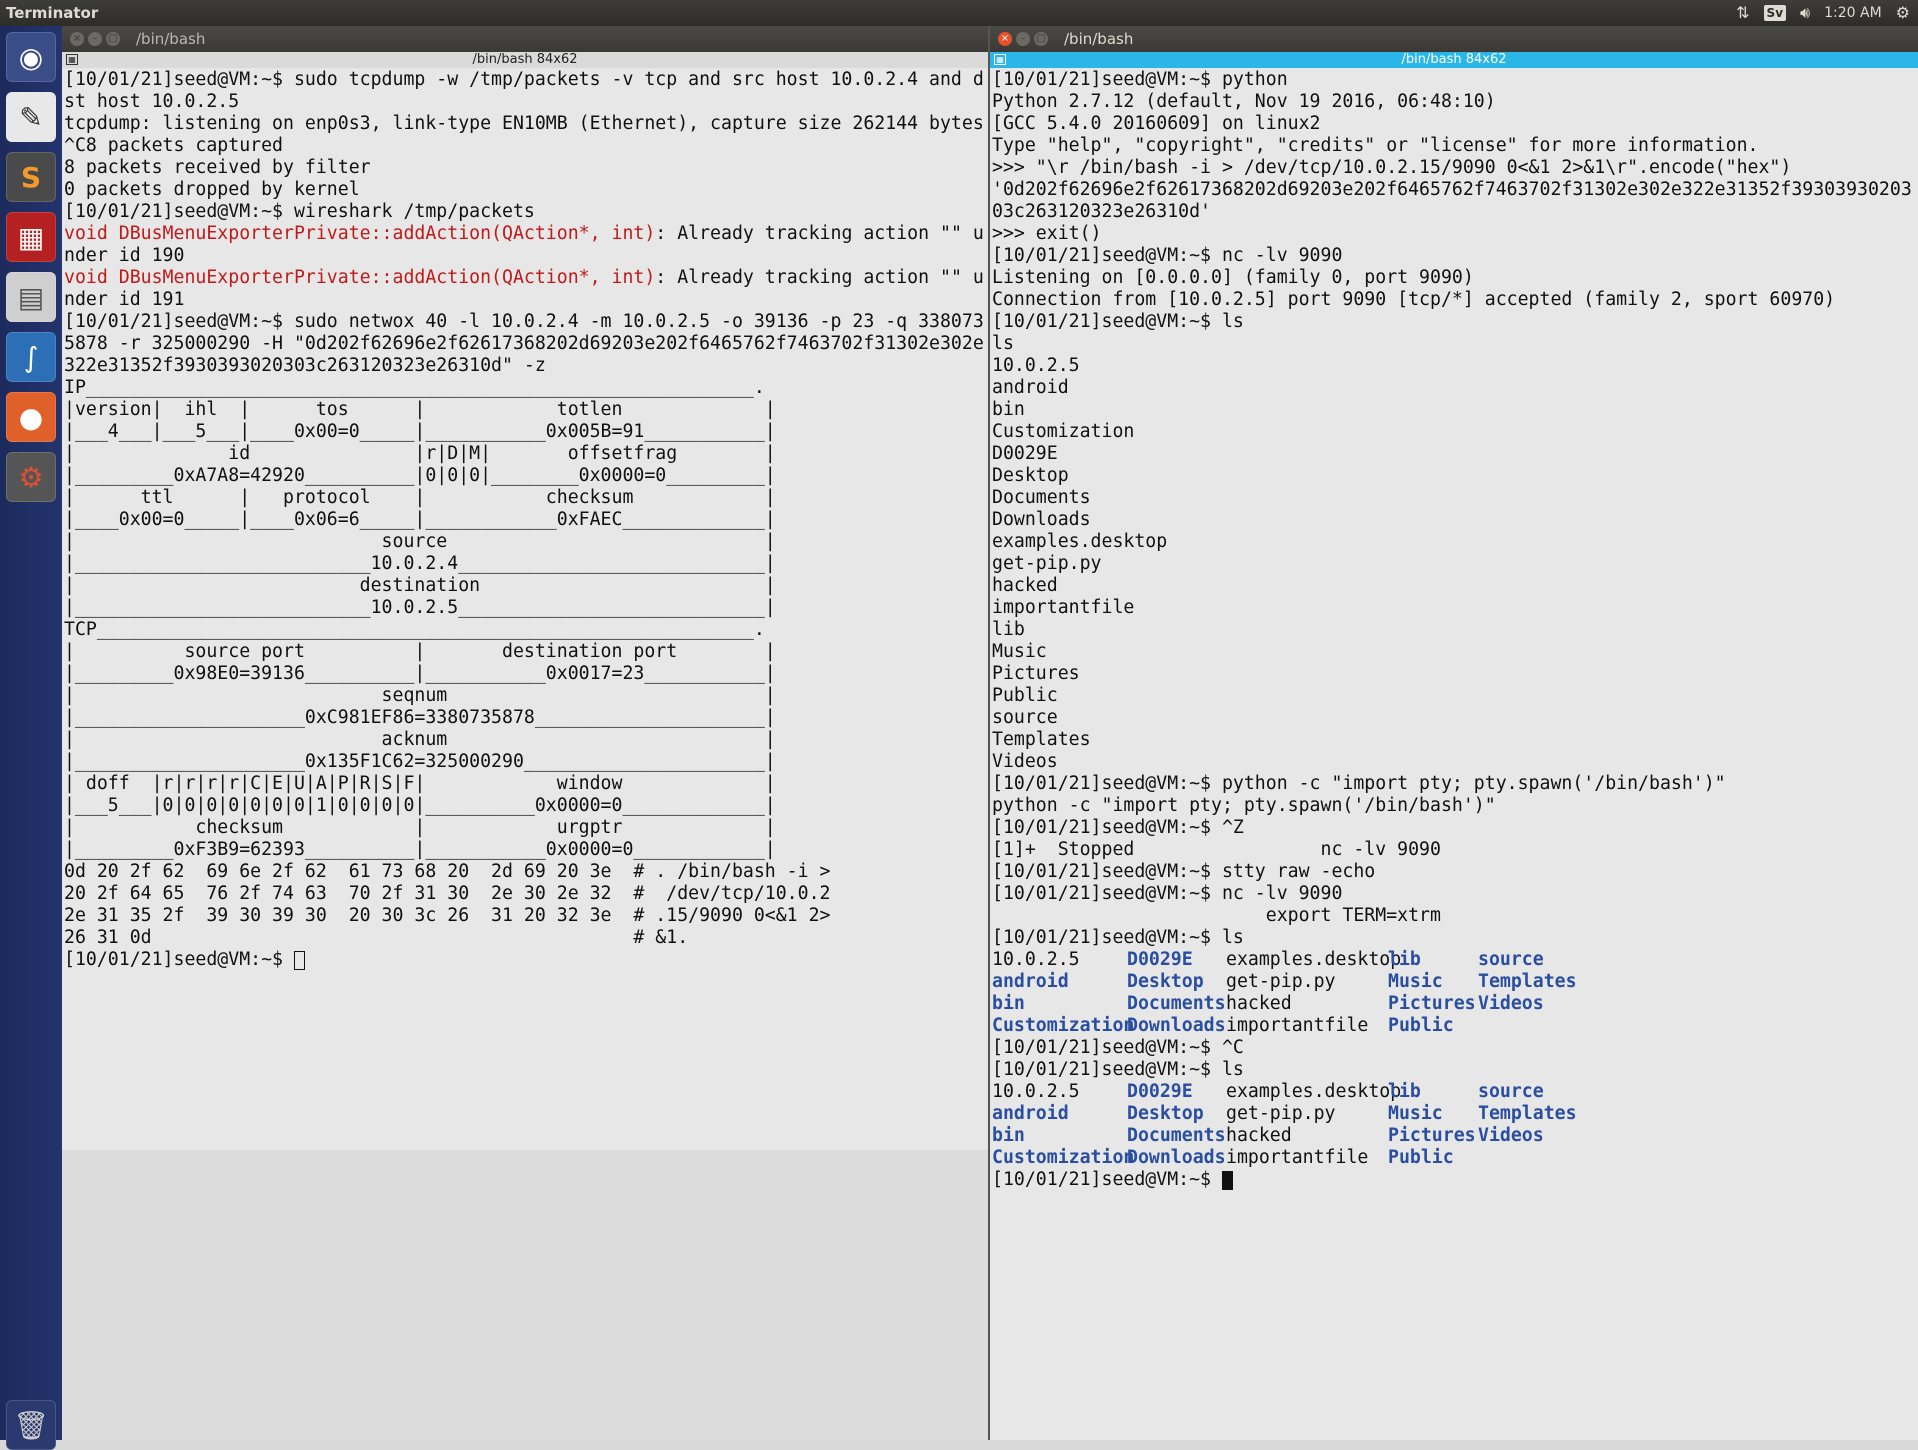  Describe the element at coordinates (1259, 1135) in the screenshot. I see `ls-file: hacked` at that location.